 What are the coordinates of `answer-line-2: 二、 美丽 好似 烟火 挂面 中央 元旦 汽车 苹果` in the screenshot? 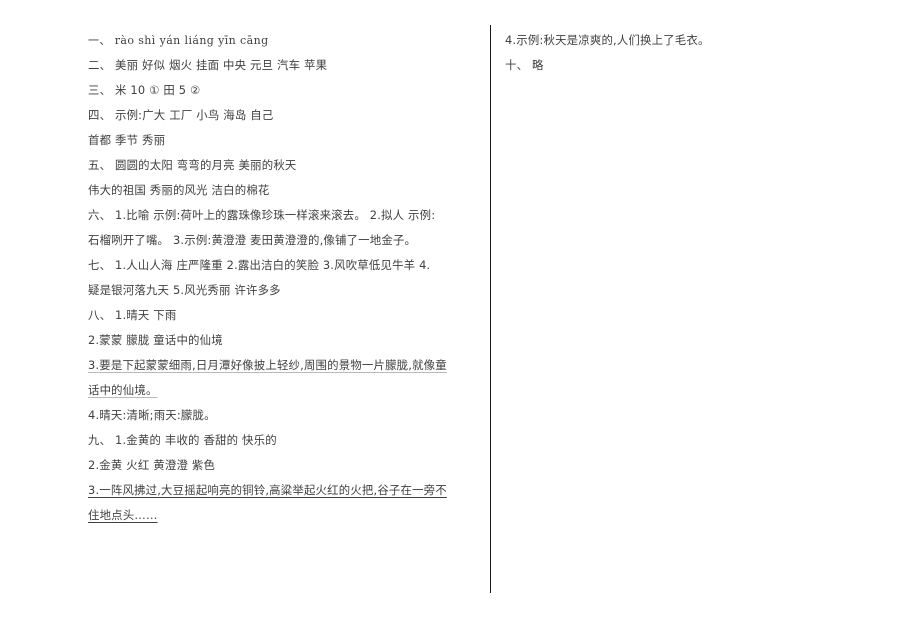 It's located at (208, 65).